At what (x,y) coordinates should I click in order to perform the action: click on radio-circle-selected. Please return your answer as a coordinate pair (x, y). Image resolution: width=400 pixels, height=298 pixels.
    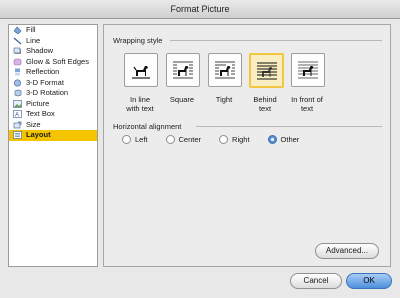
    Looking at the image, I should click on (272, 139).